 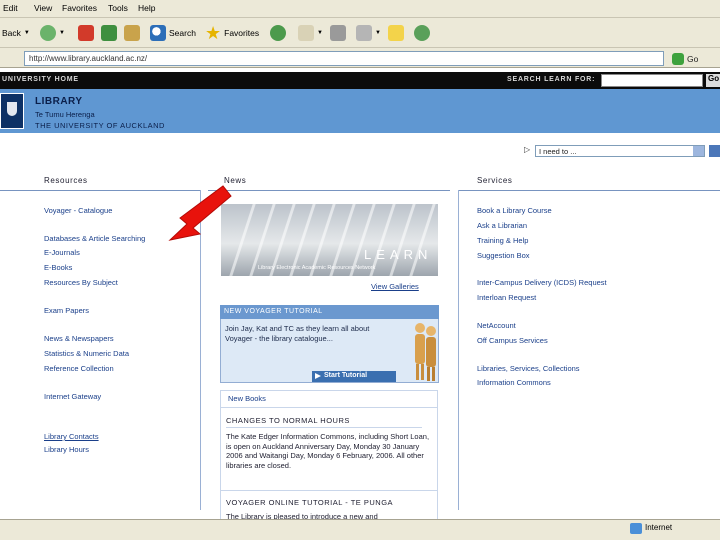 I want to click on back-label: Back, so click(x=11, y=33).